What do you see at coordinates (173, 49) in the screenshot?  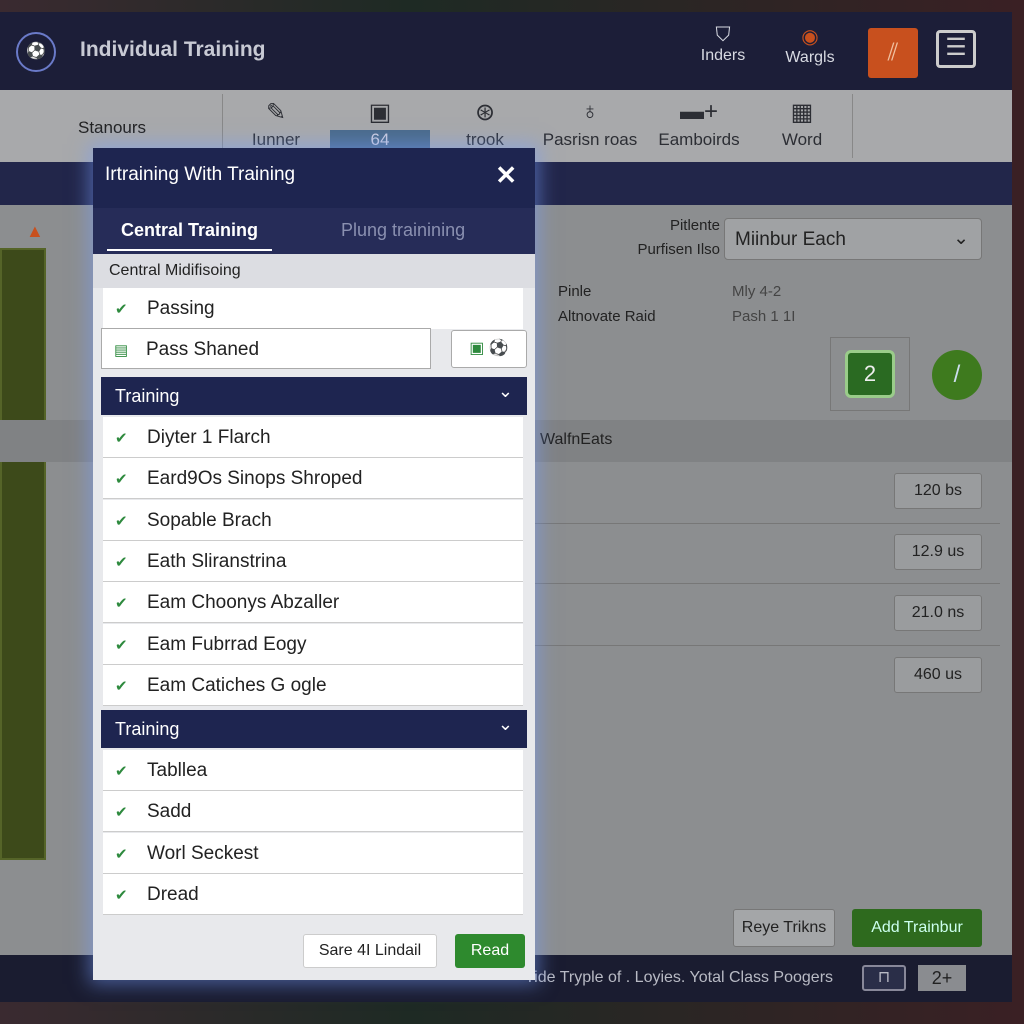 I see `page-title: Individual Training` at bounding box center [173, 49].